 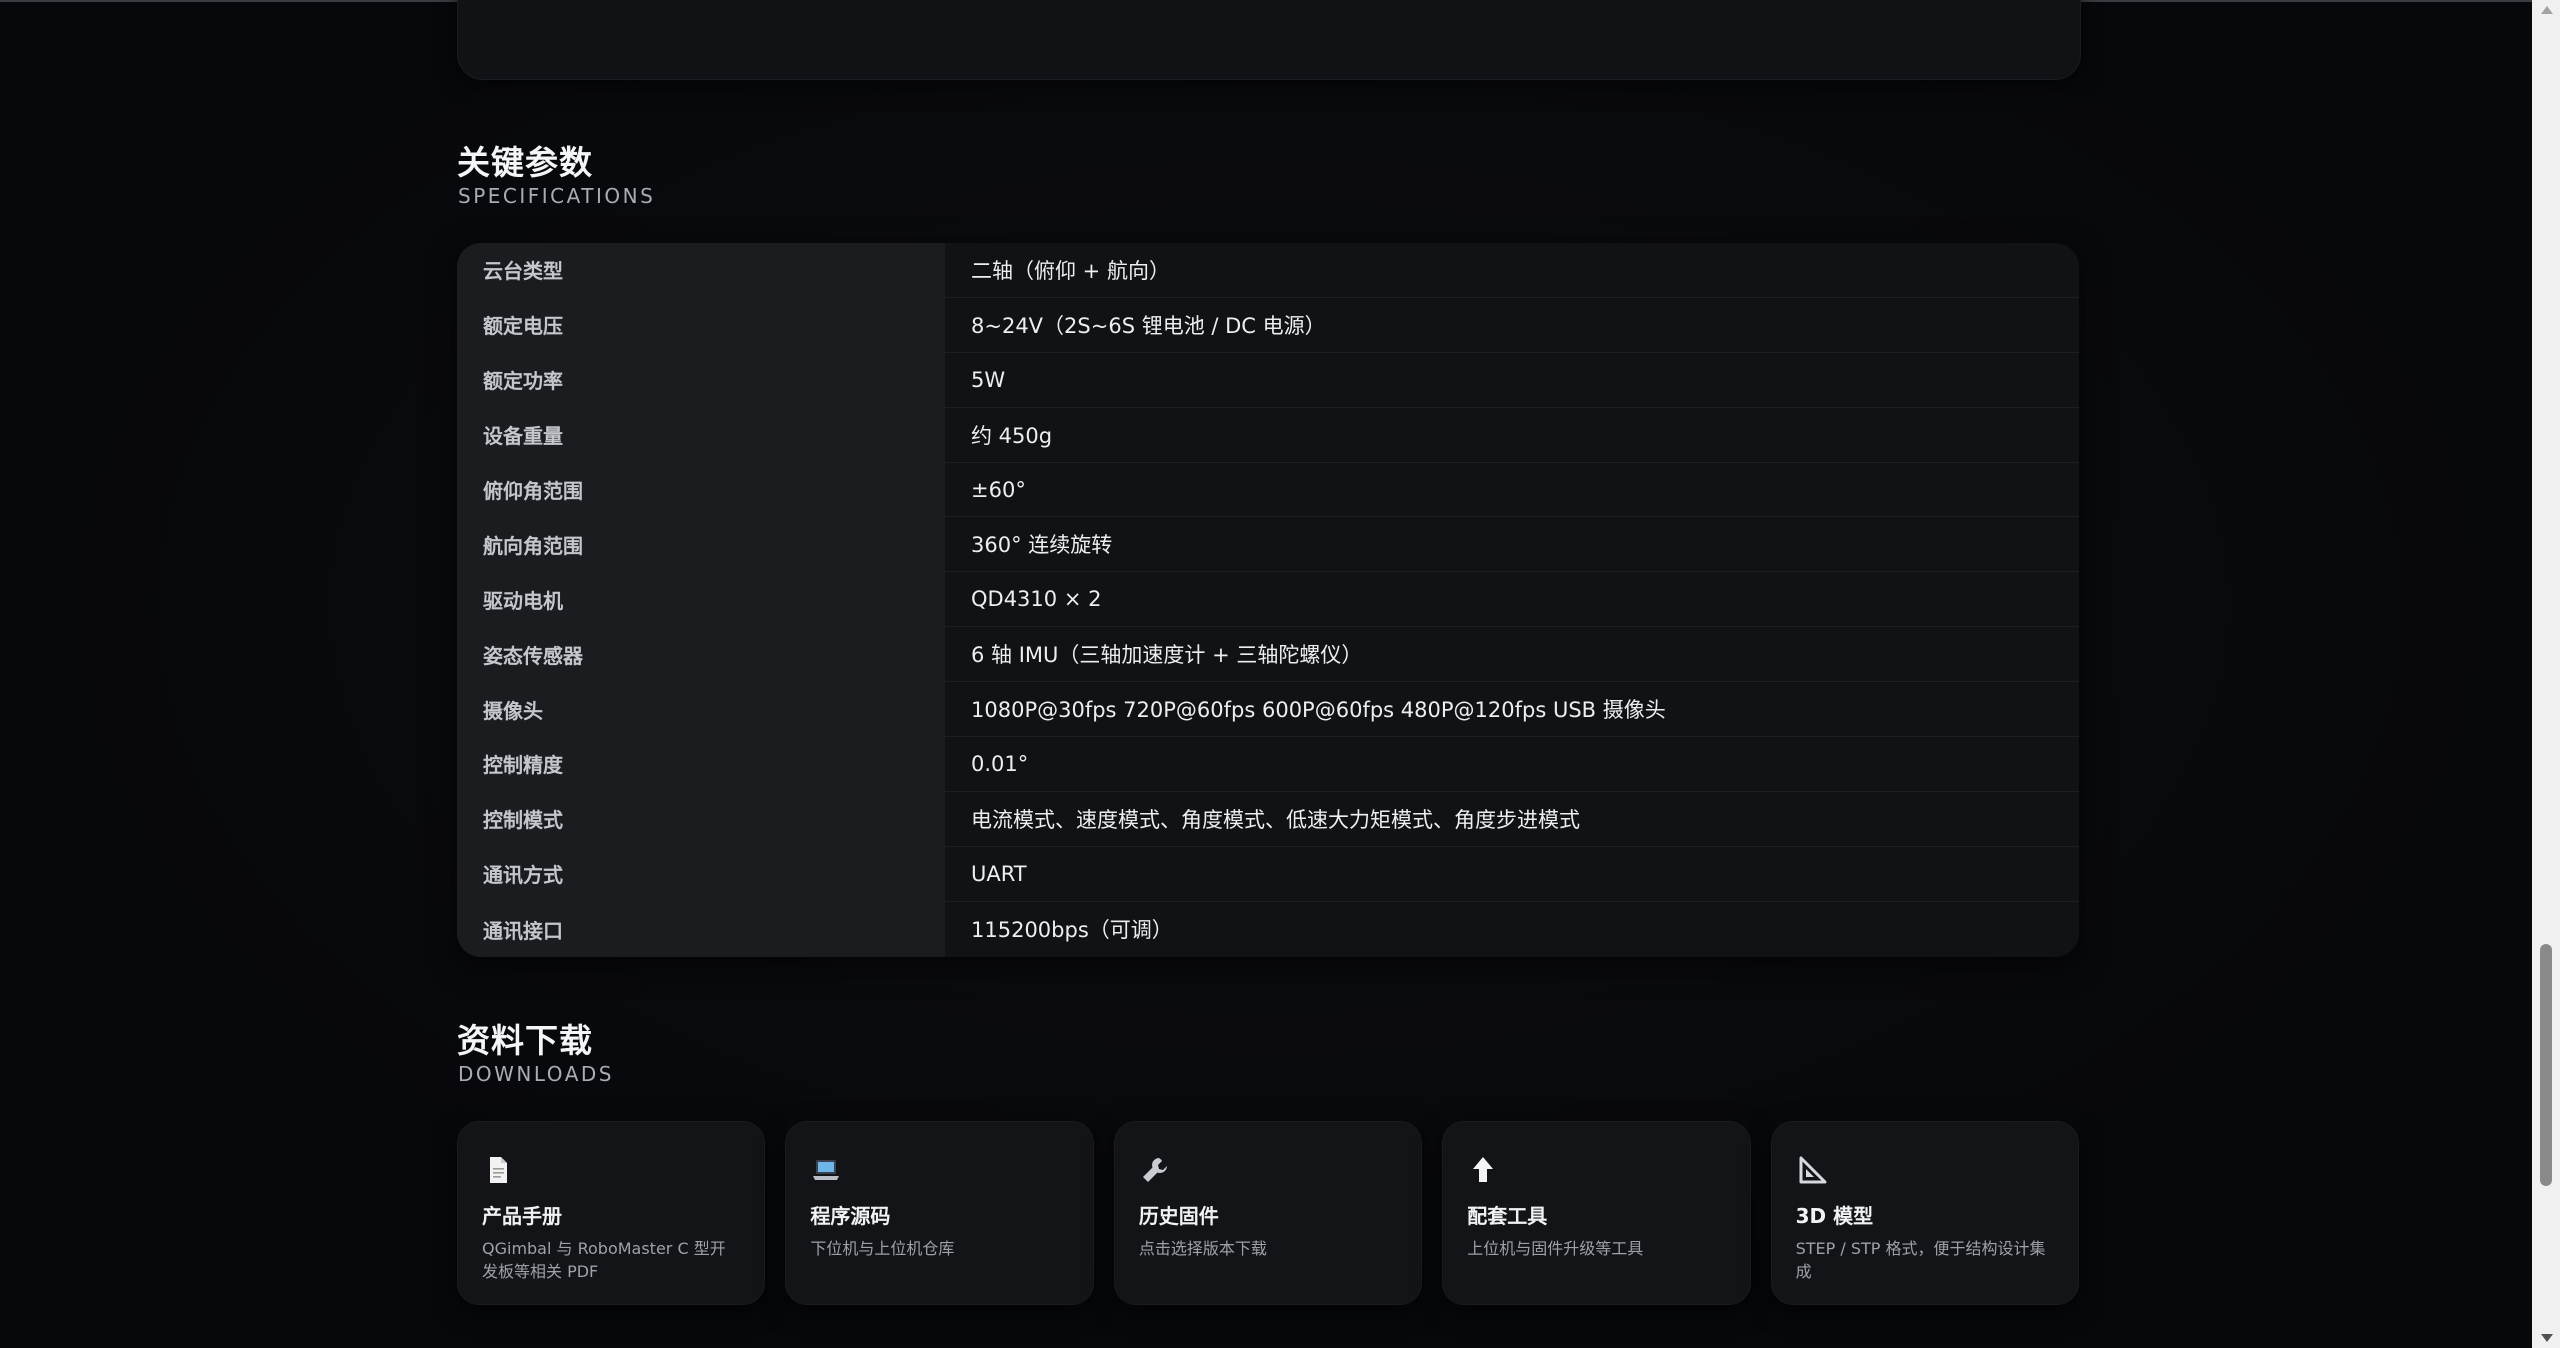 What do you see at coordinates (1512, 324) in the screenshot?
I see `spec-value: 8~24V（2S~6S 锂电池 / DC 电源）` at bounding box center [1512, 324].